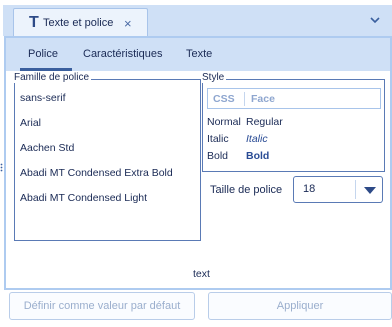 Image resolution: width=392 pixels, height=327 pixels. I want to click on font-size-value: 18, so click(309, 189).